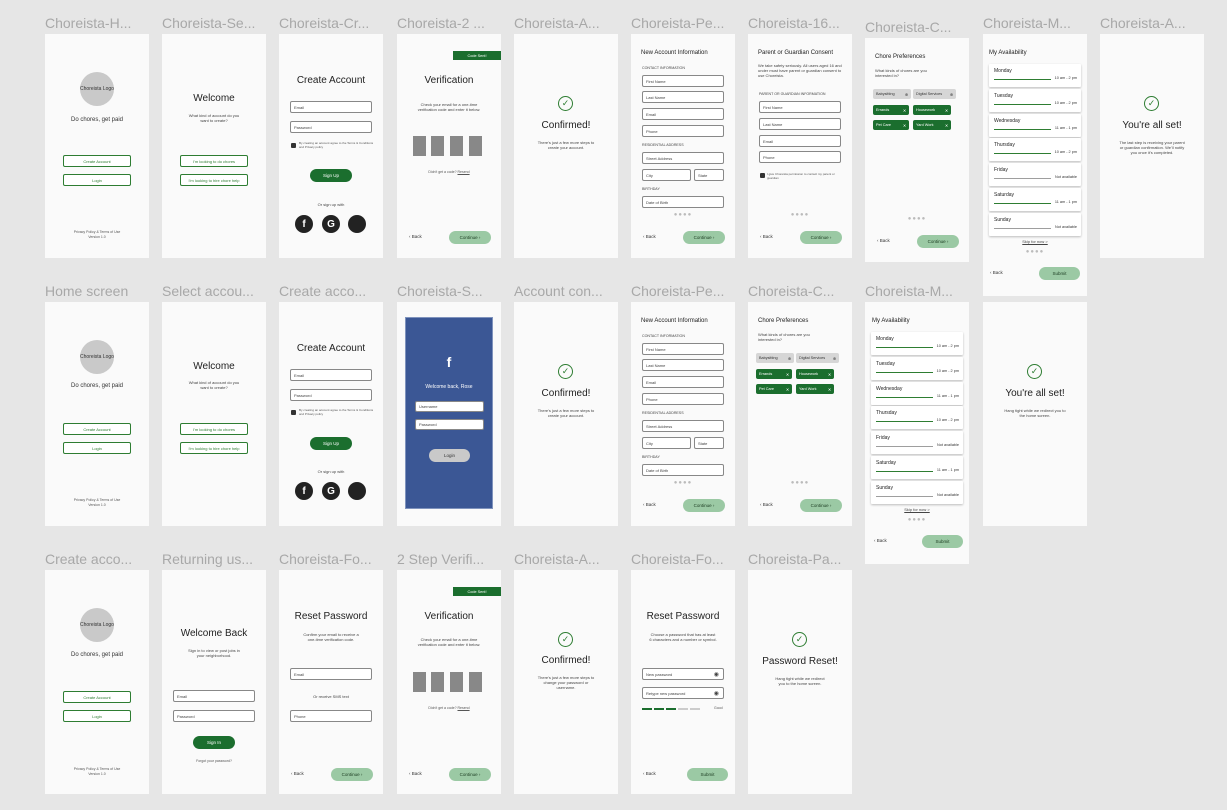 The height and width of the screenshot is (810, 1227). I want to click on first-name-field: First Name, so click(683, 81).